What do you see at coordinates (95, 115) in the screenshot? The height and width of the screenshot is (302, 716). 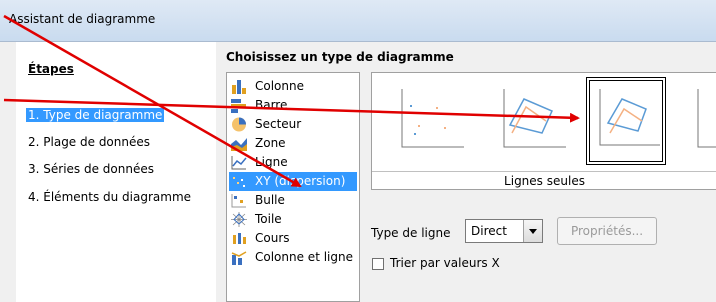 I see `step-chart-type: 1. Type de diagramme` at bounding box center [95, 115].